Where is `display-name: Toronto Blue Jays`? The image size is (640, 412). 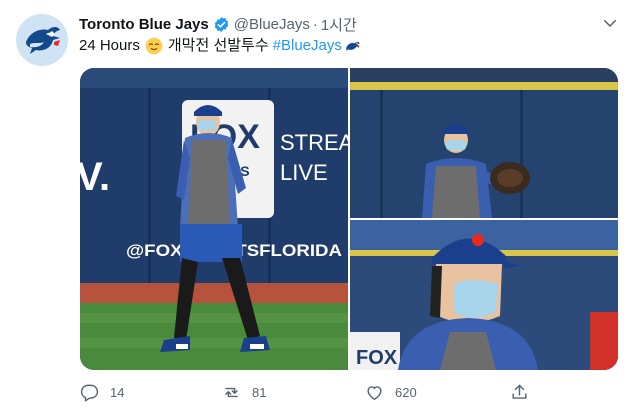
display-name: Toronto Blue Jays is located at coordinates (144, 24).